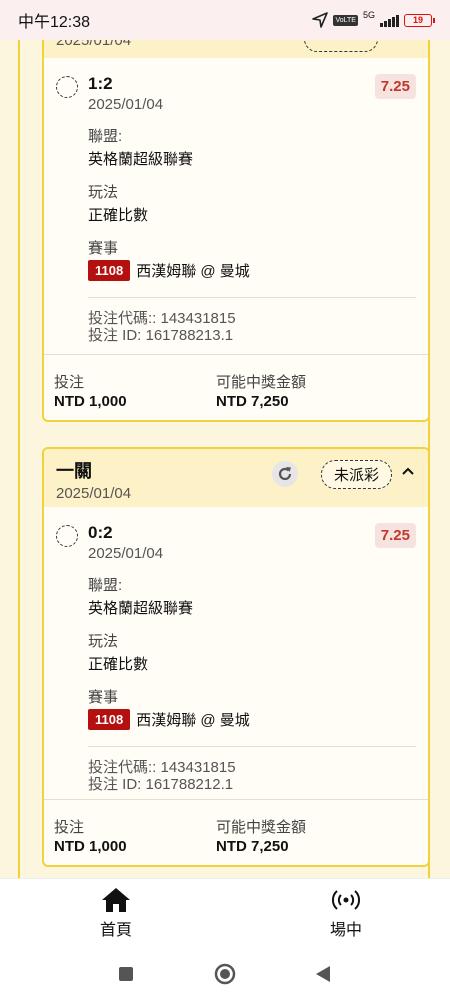 This screenshot has width=450, height=1000. Describe the element at coordinates (252, 776) in the screenshot. I see `bet-codes: 投注代碼:: 143431815 投注 ID: 161788212.1` at that location.